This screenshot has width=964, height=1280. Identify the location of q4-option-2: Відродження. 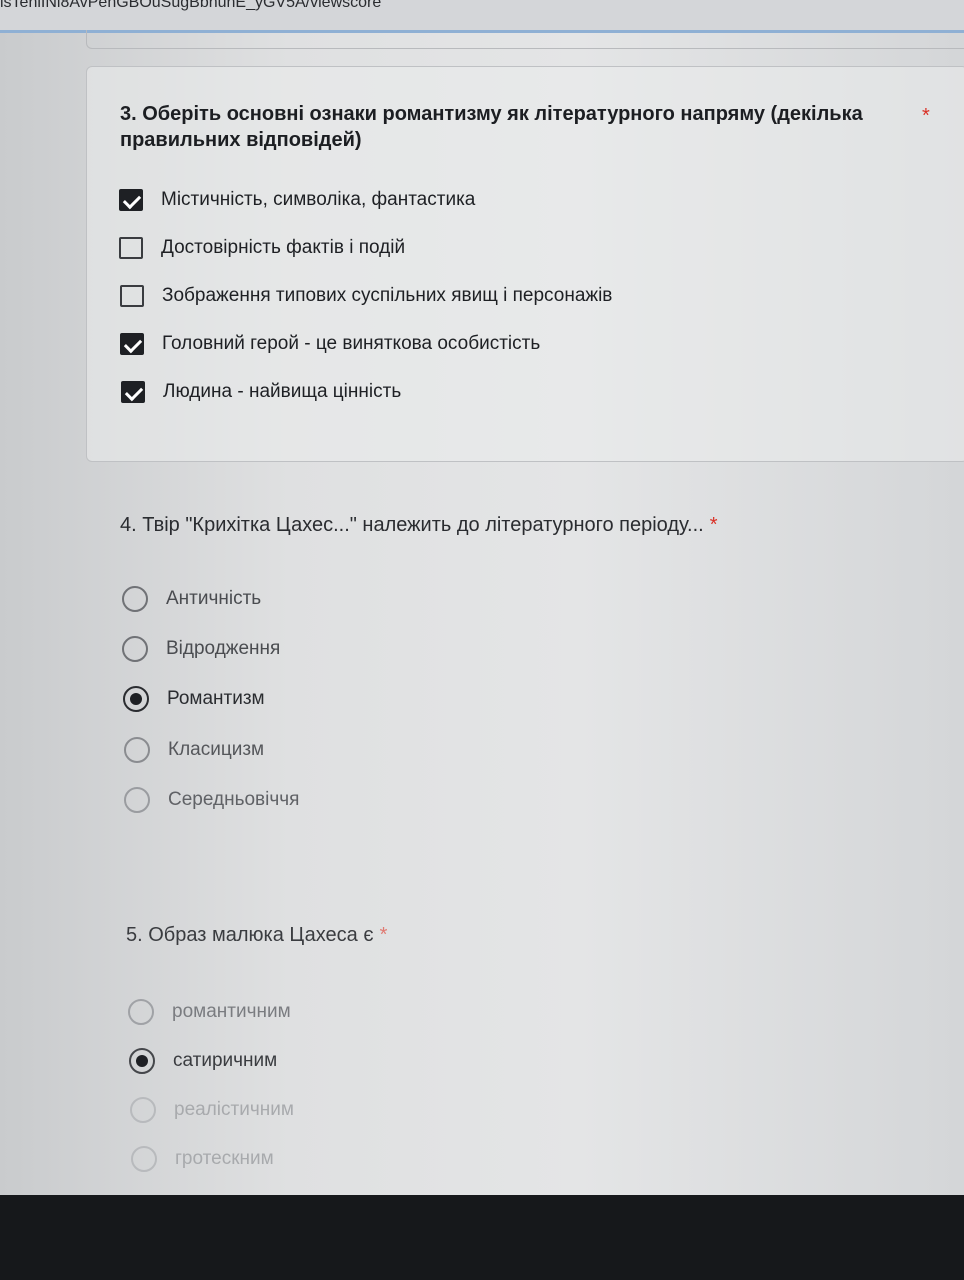
(201, 649).